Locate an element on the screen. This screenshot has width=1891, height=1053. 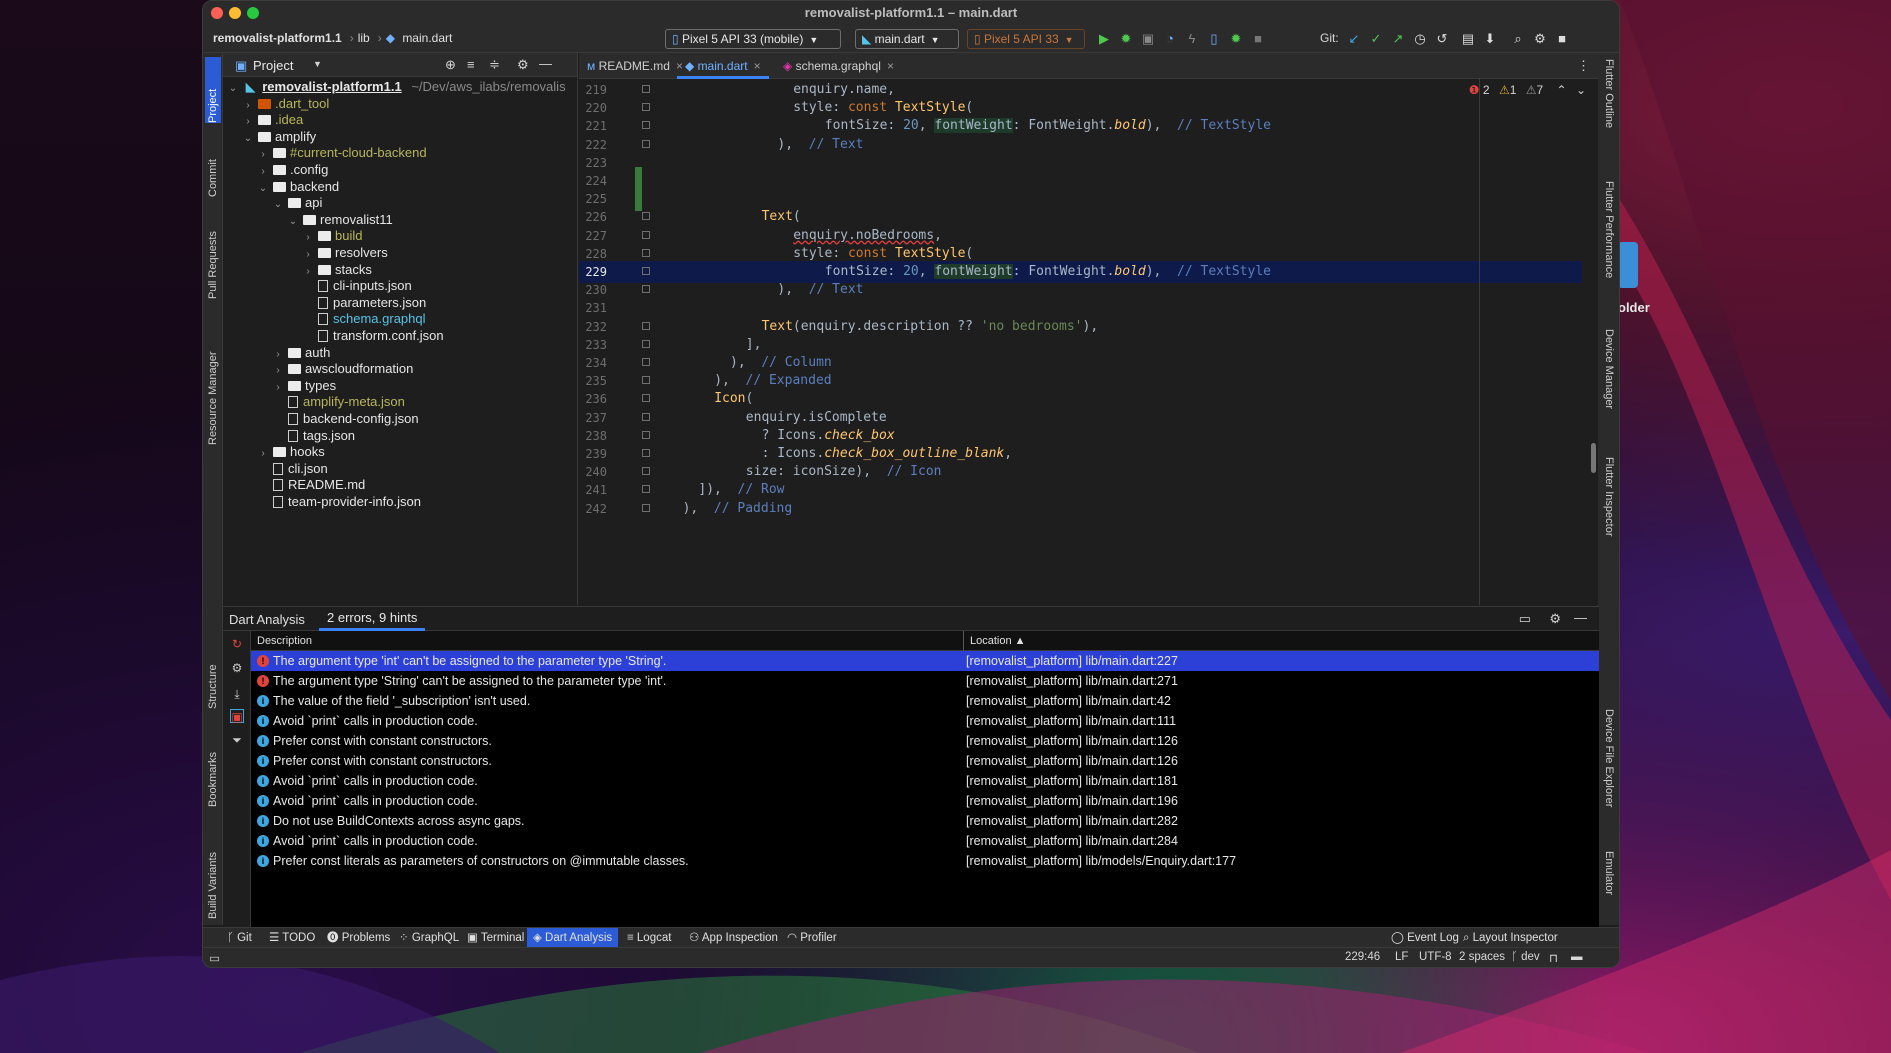
breadcrumb-file: main.dart is located at coordinates (427, 38).